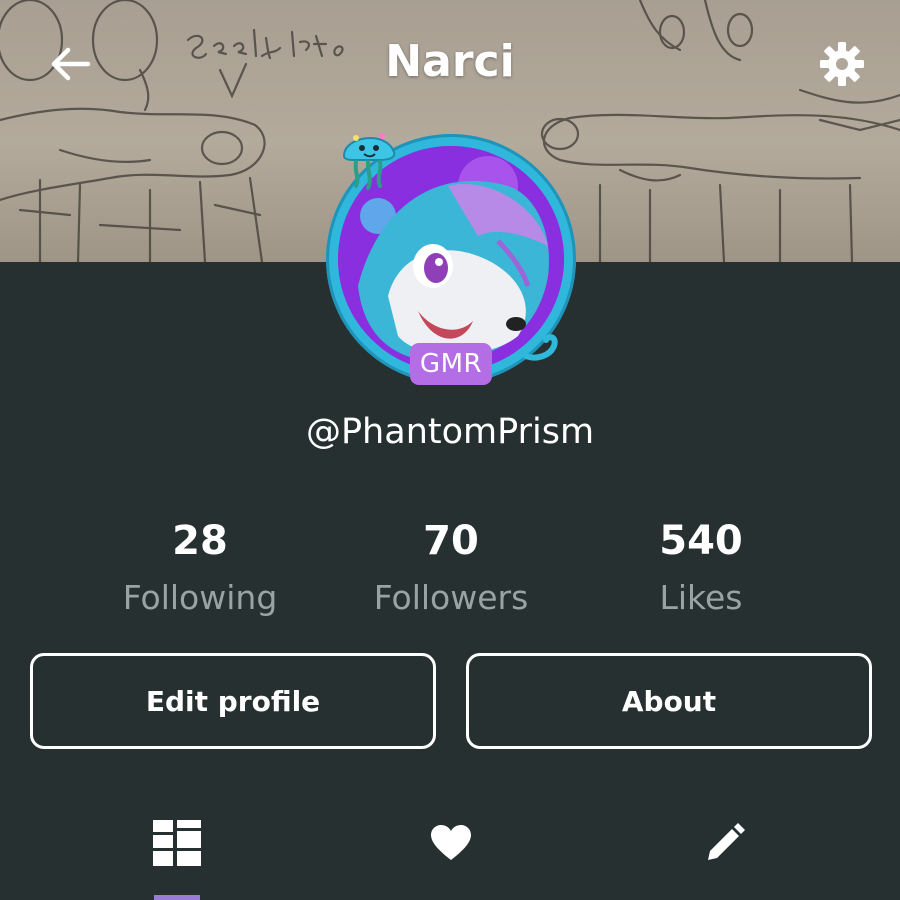 Image resolution: width=900 pixels, height=900 pixels. Describe the element at coordinates (200, 597) in the screenshot. I see `following-label: Following` at that location.